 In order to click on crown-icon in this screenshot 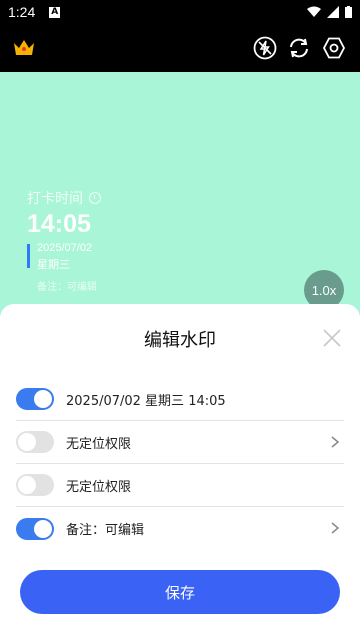, I will do `click(24, 48)`.